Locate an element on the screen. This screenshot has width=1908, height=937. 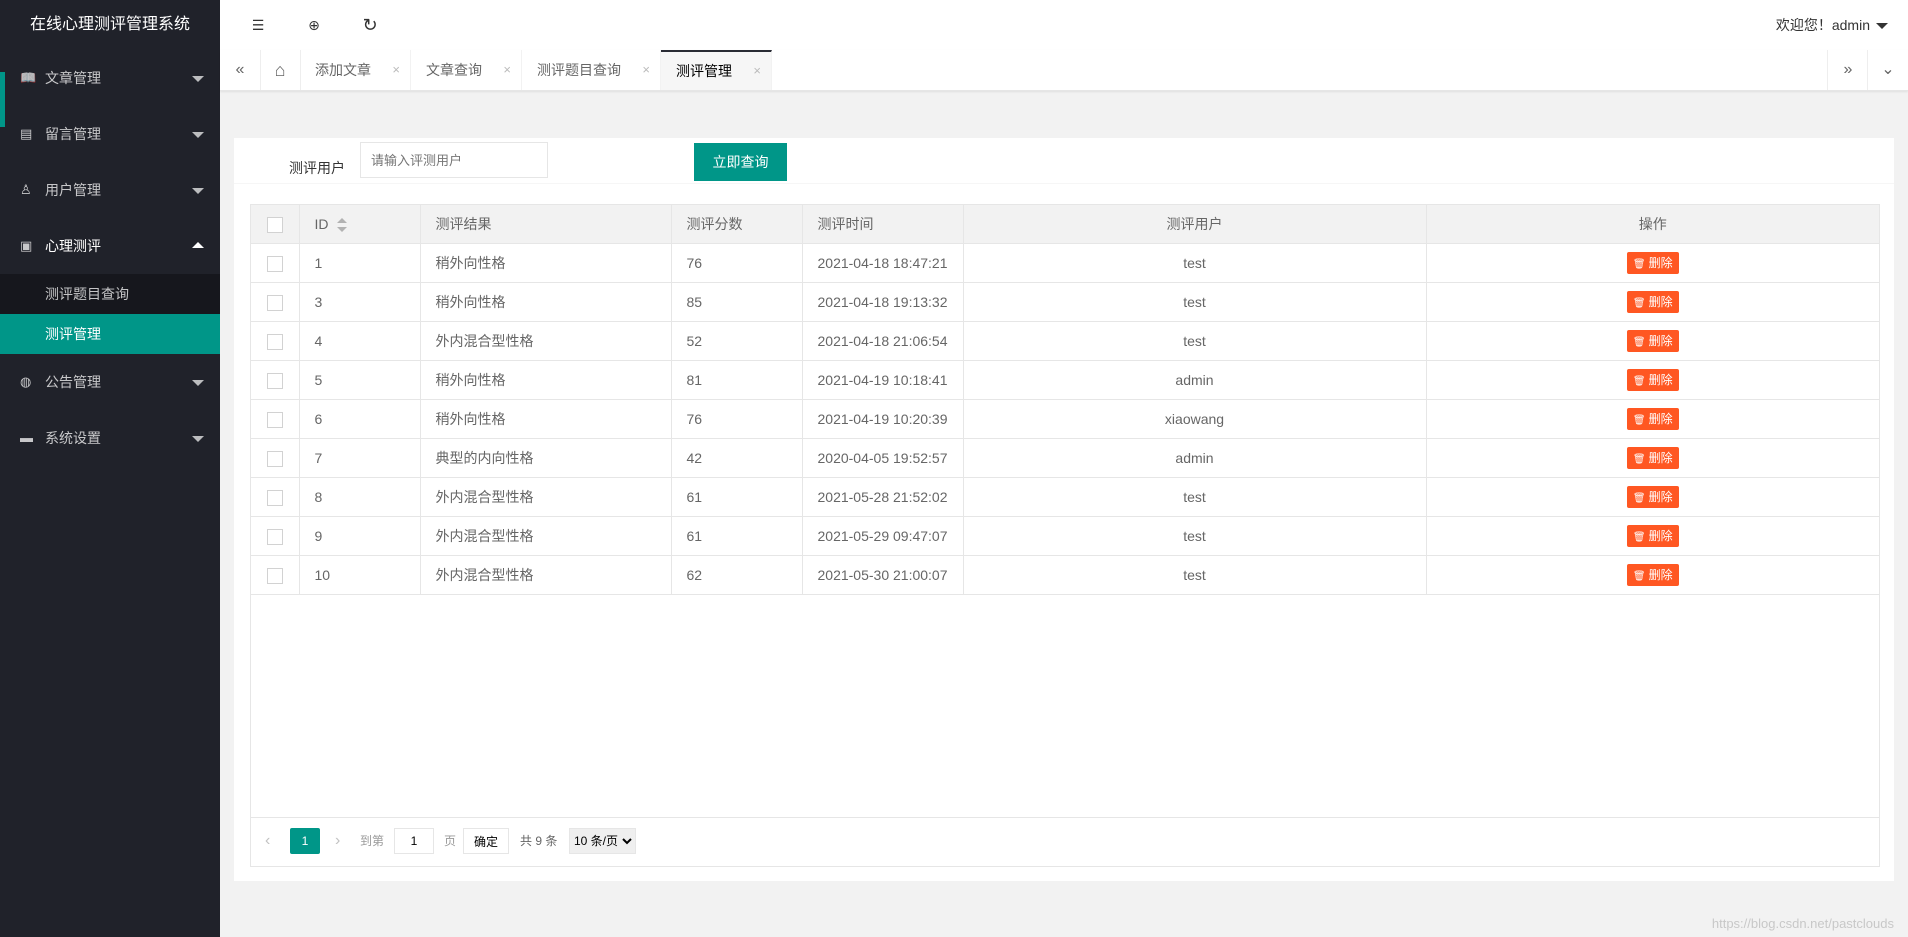
cell-result: 稍外向性格 is located at coordinates (546, 380).